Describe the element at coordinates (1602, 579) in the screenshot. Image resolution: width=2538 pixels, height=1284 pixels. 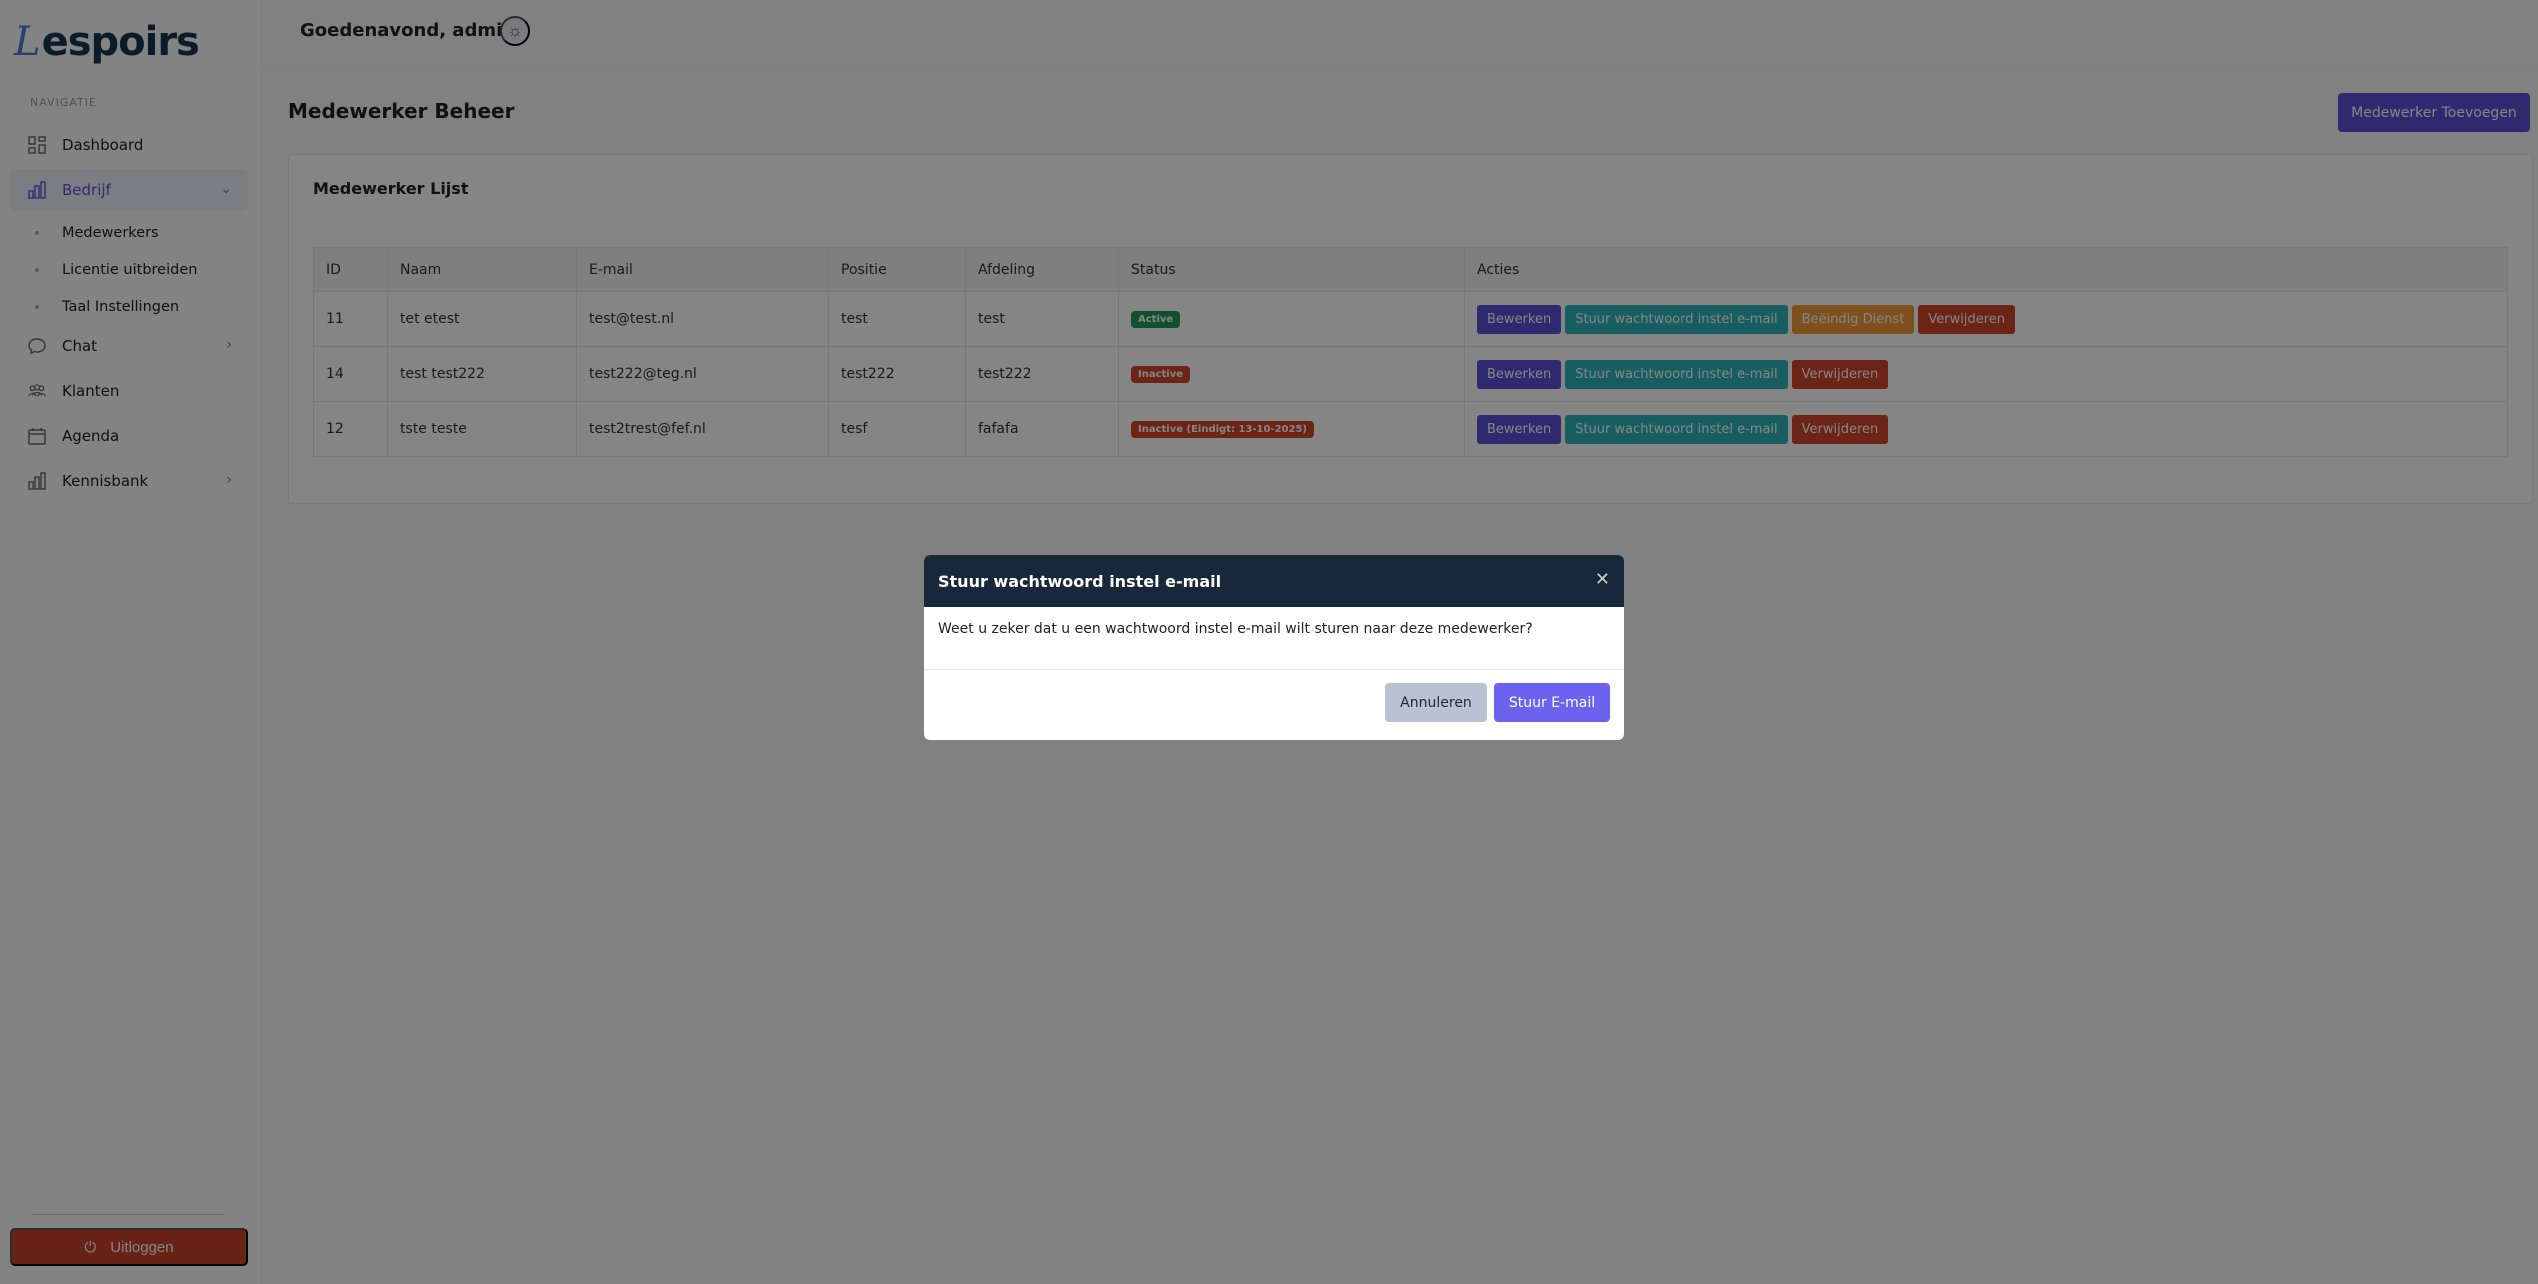
I see `close-icon: ✕` at that location.